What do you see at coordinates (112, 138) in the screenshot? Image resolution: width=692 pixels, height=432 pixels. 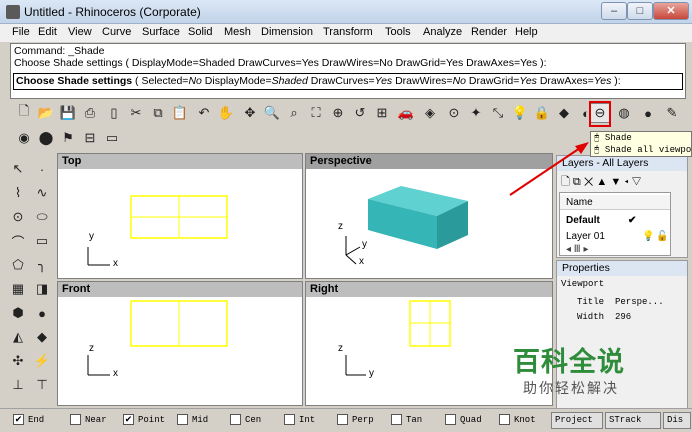 I see `document-icon: ▭` at bounding box center [112, 138].